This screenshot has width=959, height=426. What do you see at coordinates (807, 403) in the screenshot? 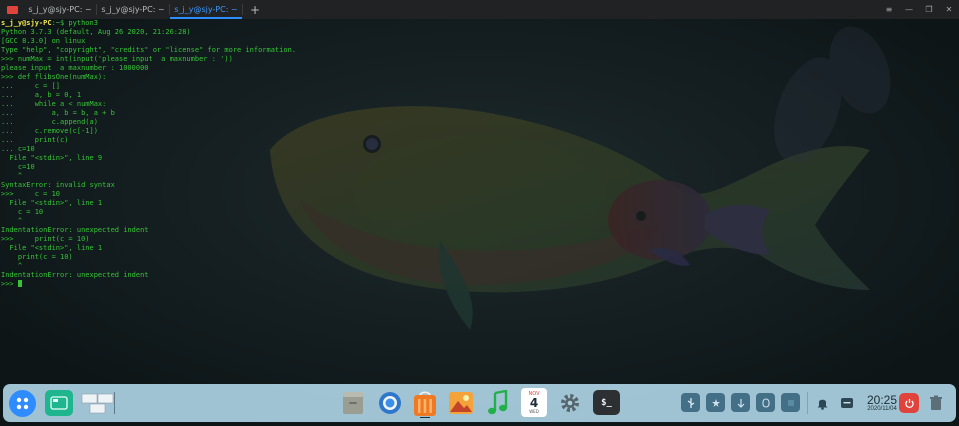
I see `tray-divider` at bounding box center [807, 403].